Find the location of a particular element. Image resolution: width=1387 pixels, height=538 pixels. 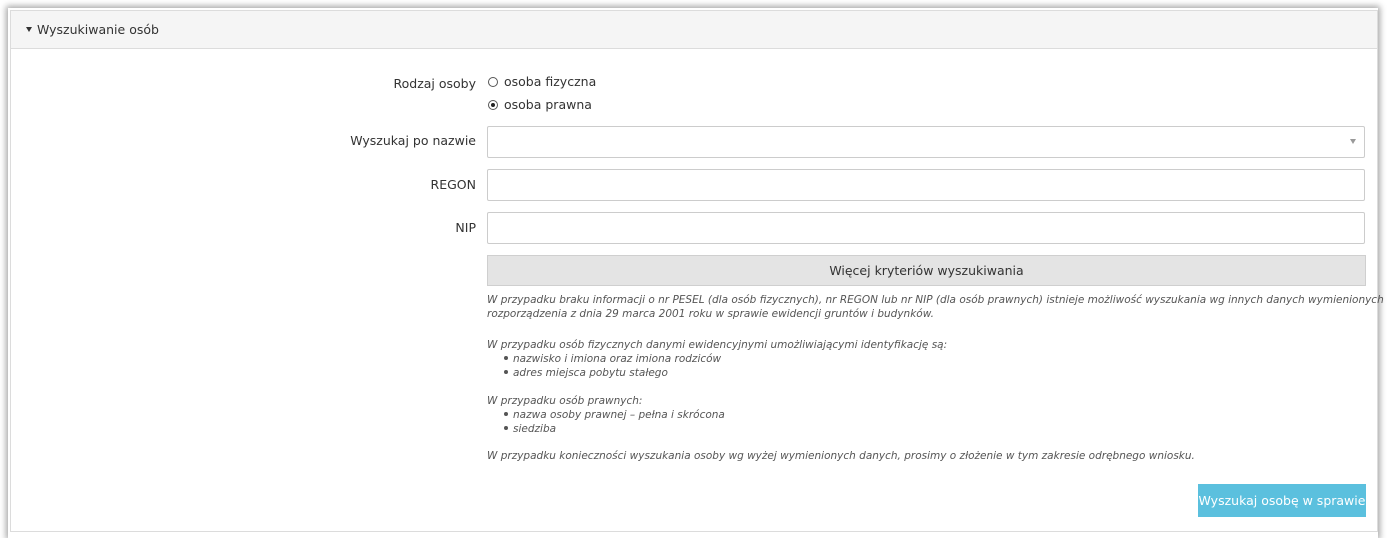

search-by-name-select is located at coordinates (926, 142).